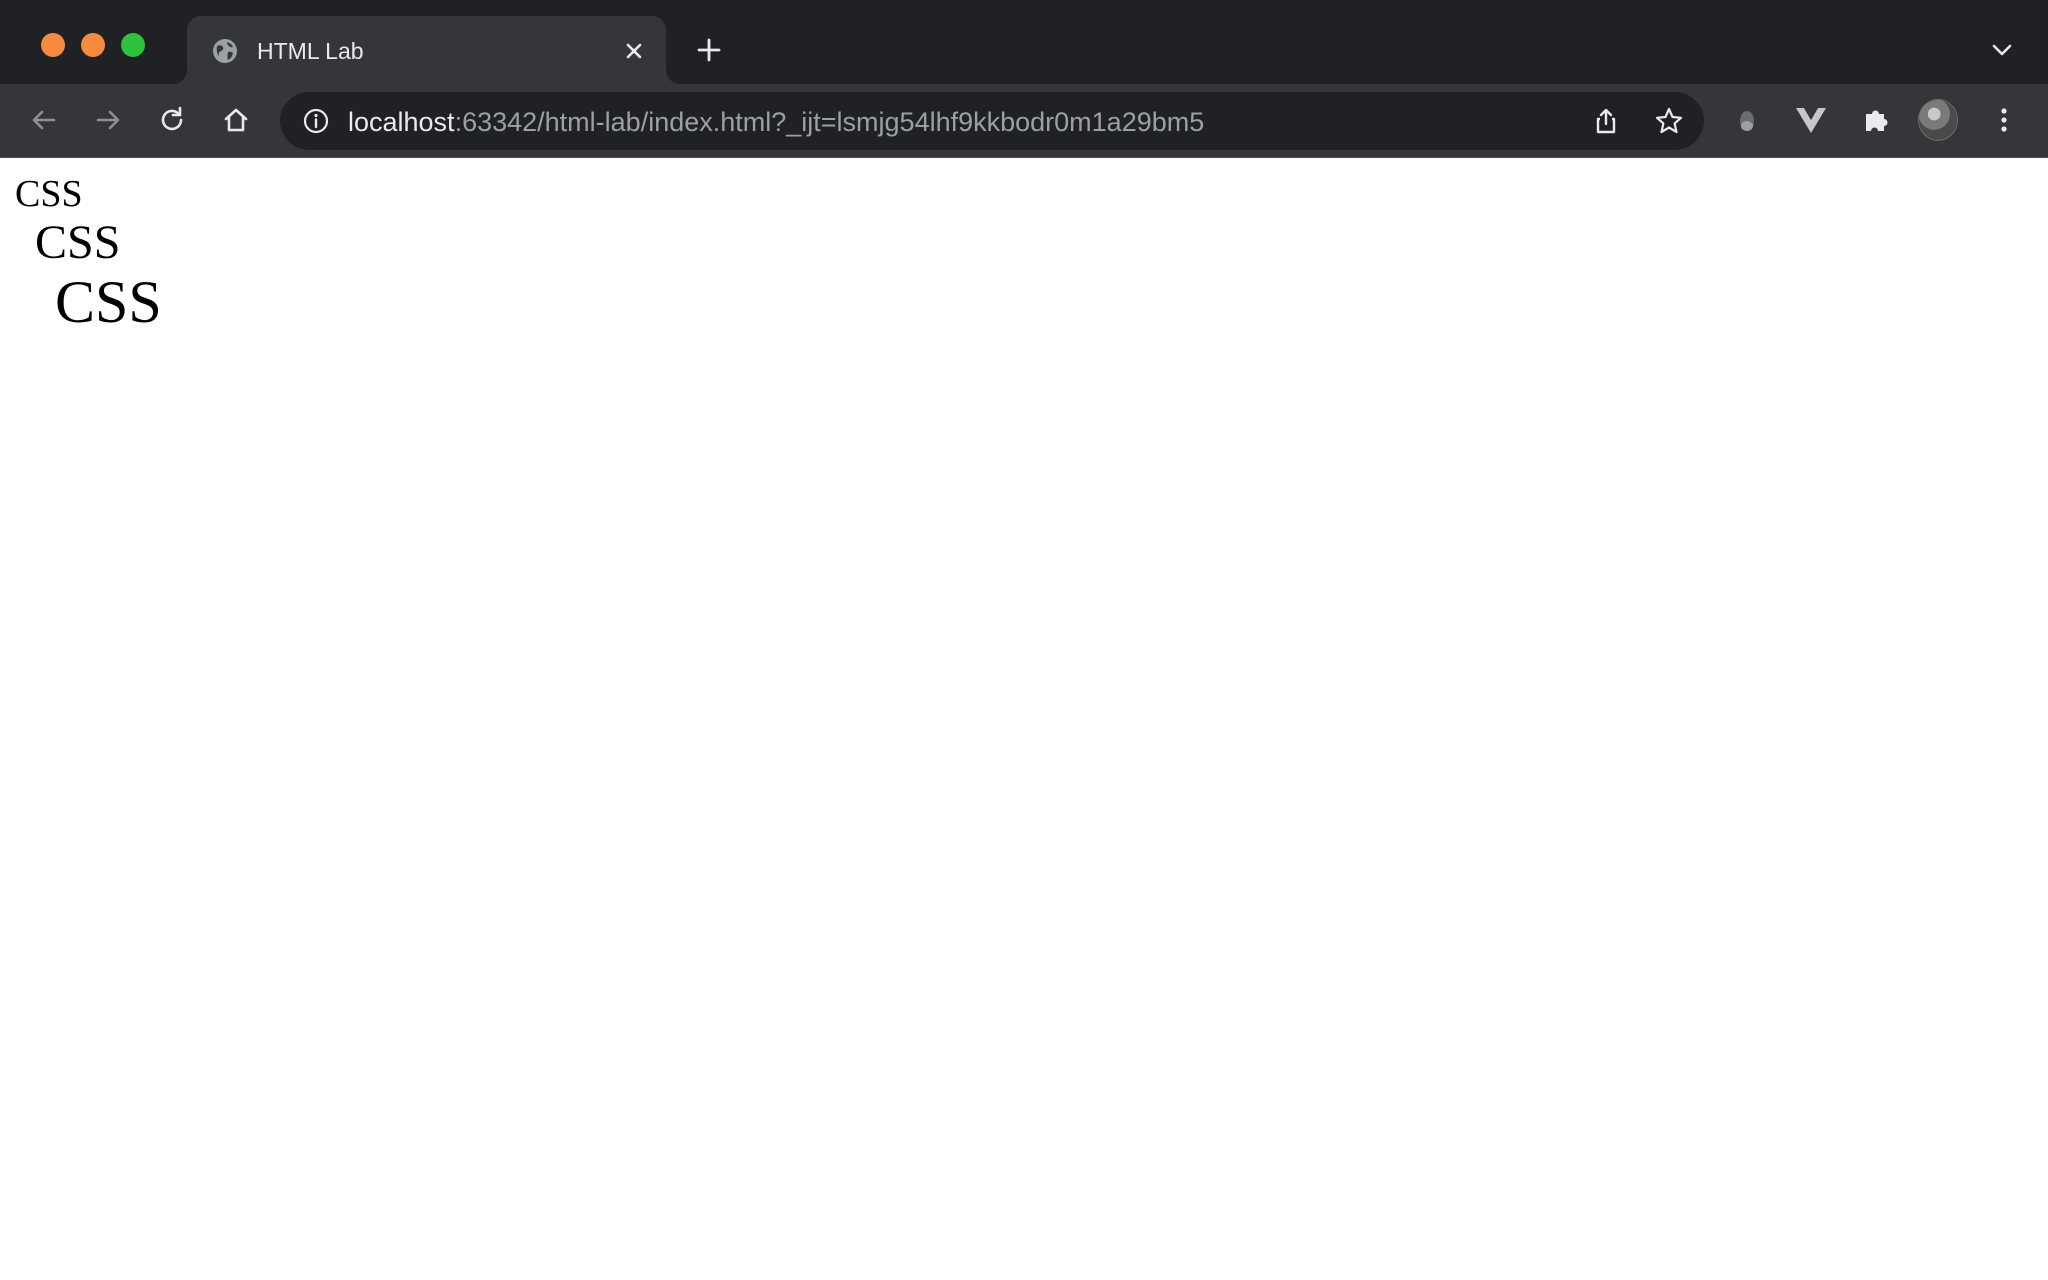  I want to click on home-button, so click(236, 120).